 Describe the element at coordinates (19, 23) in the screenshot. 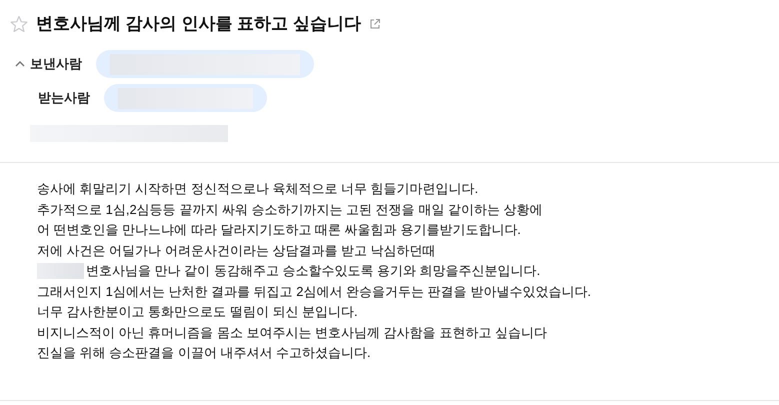

I see `star-icon` at that location.